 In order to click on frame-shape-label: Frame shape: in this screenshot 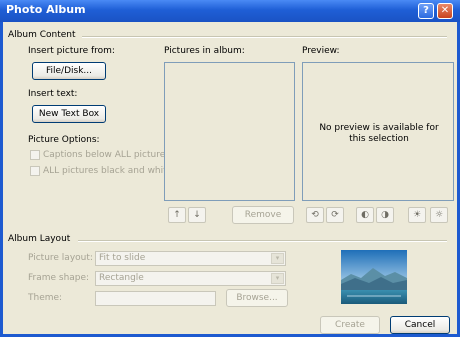, I will do `click(59, 278)`.